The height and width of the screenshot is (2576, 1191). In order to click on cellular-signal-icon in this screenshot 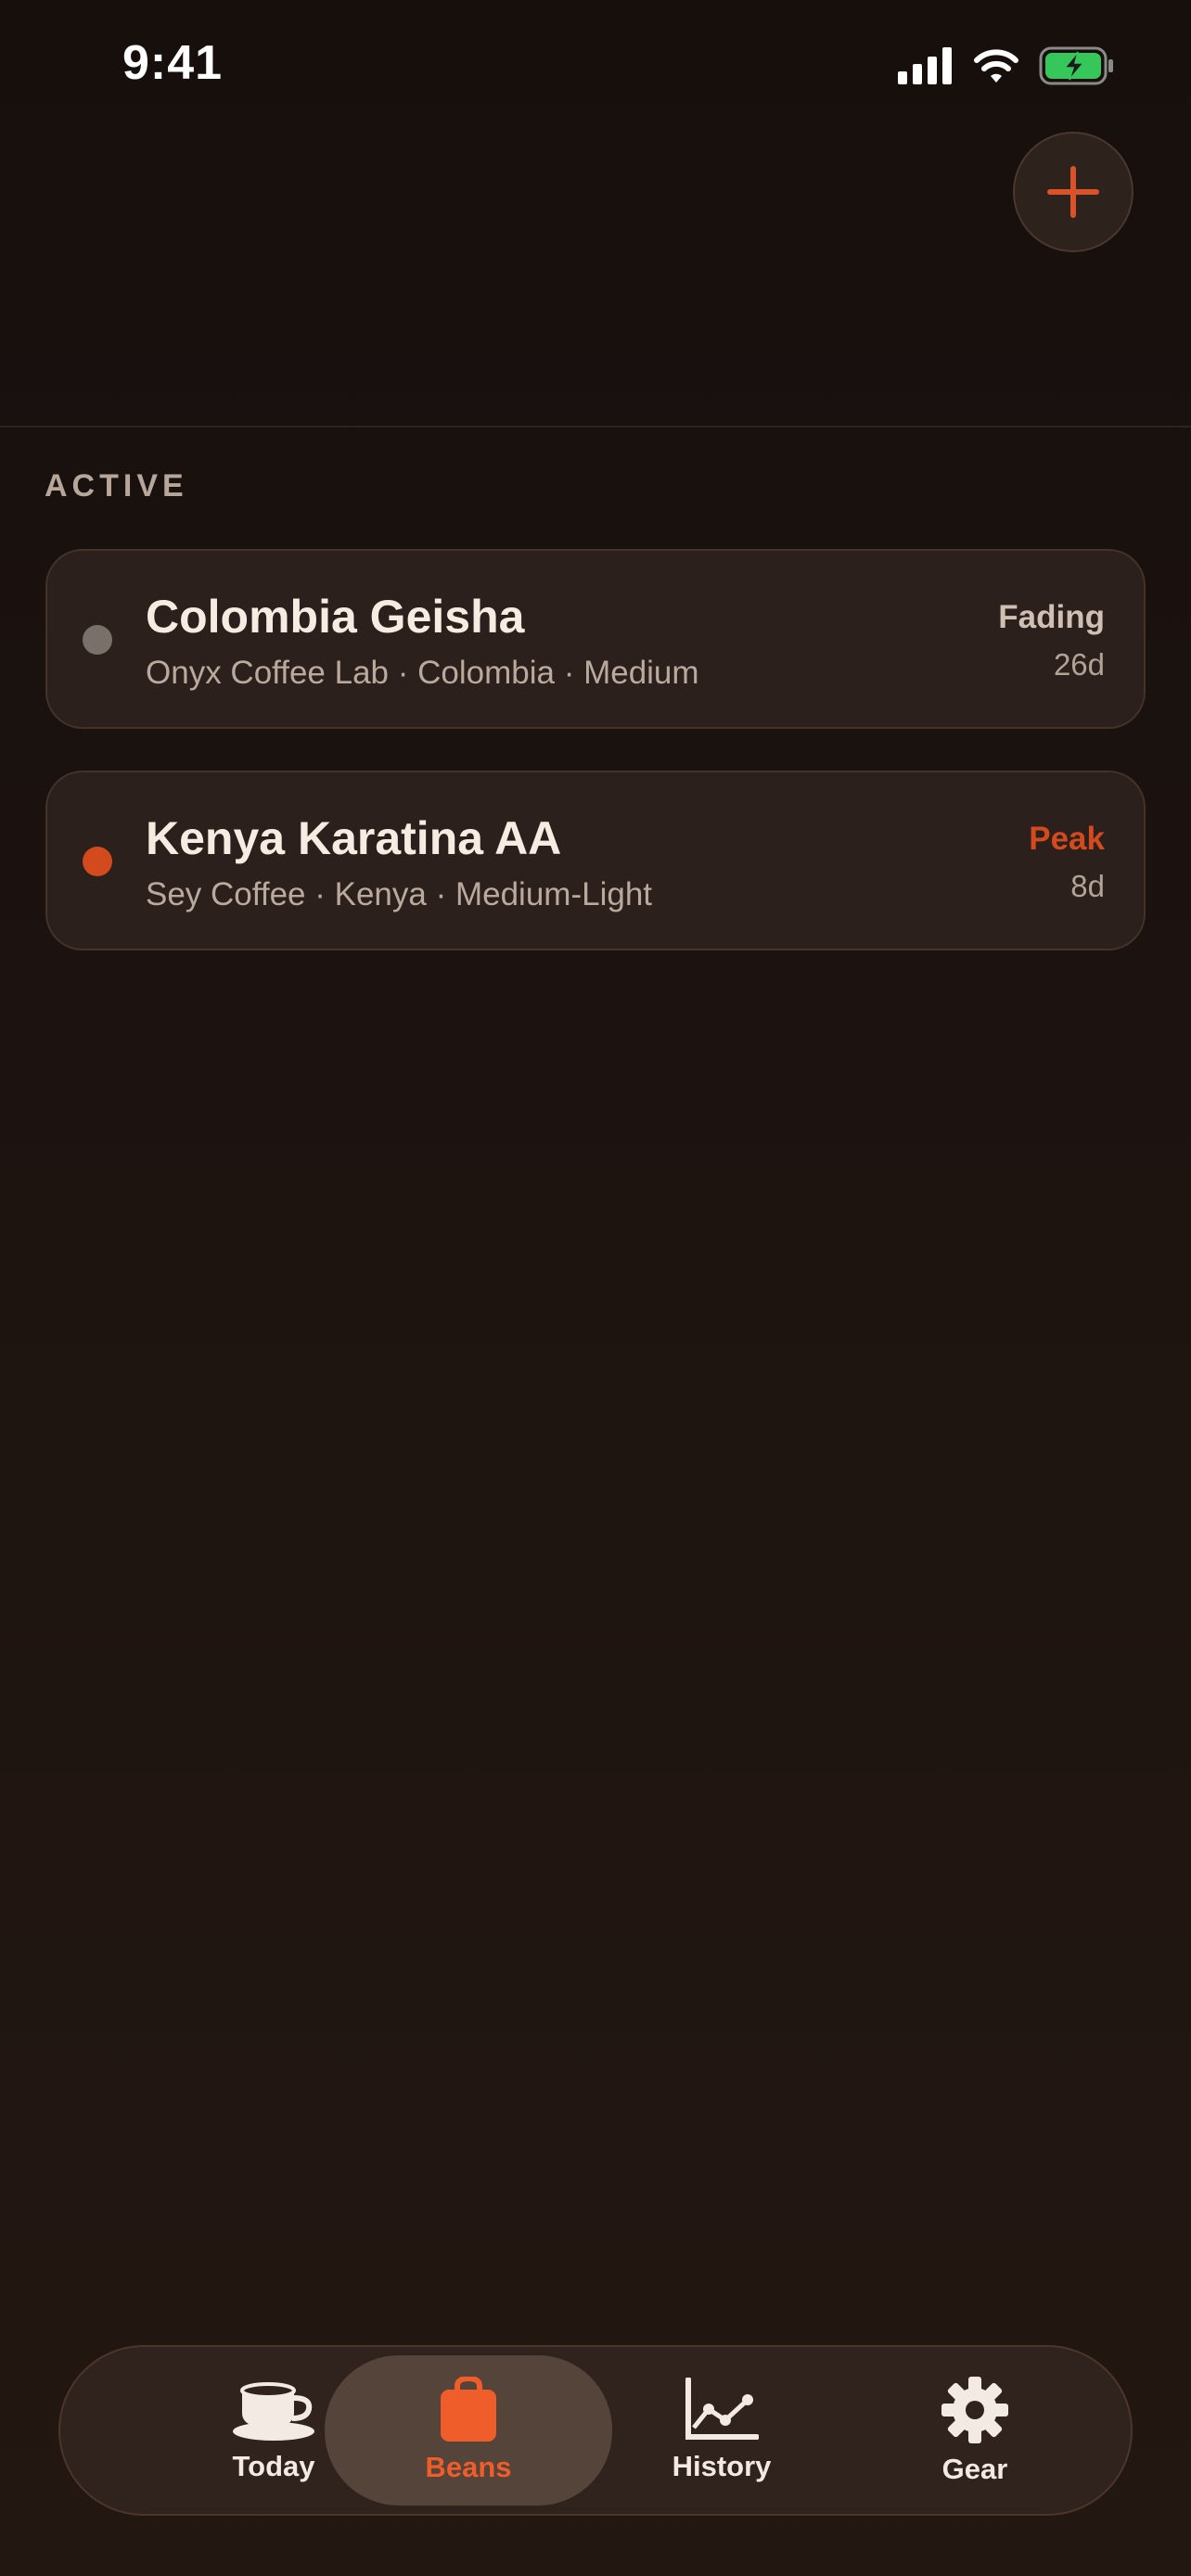, I will do `click(925, 66)`.